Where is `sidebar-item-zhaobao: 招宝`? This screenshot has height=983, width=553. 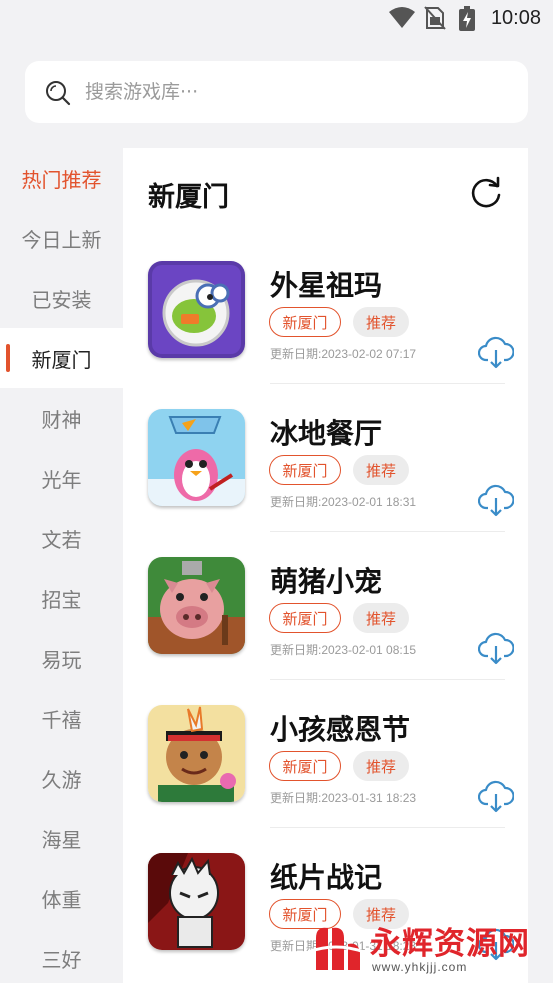 sidebar-item-zhaobao: 招宝 is located at coordinates (61, 598).